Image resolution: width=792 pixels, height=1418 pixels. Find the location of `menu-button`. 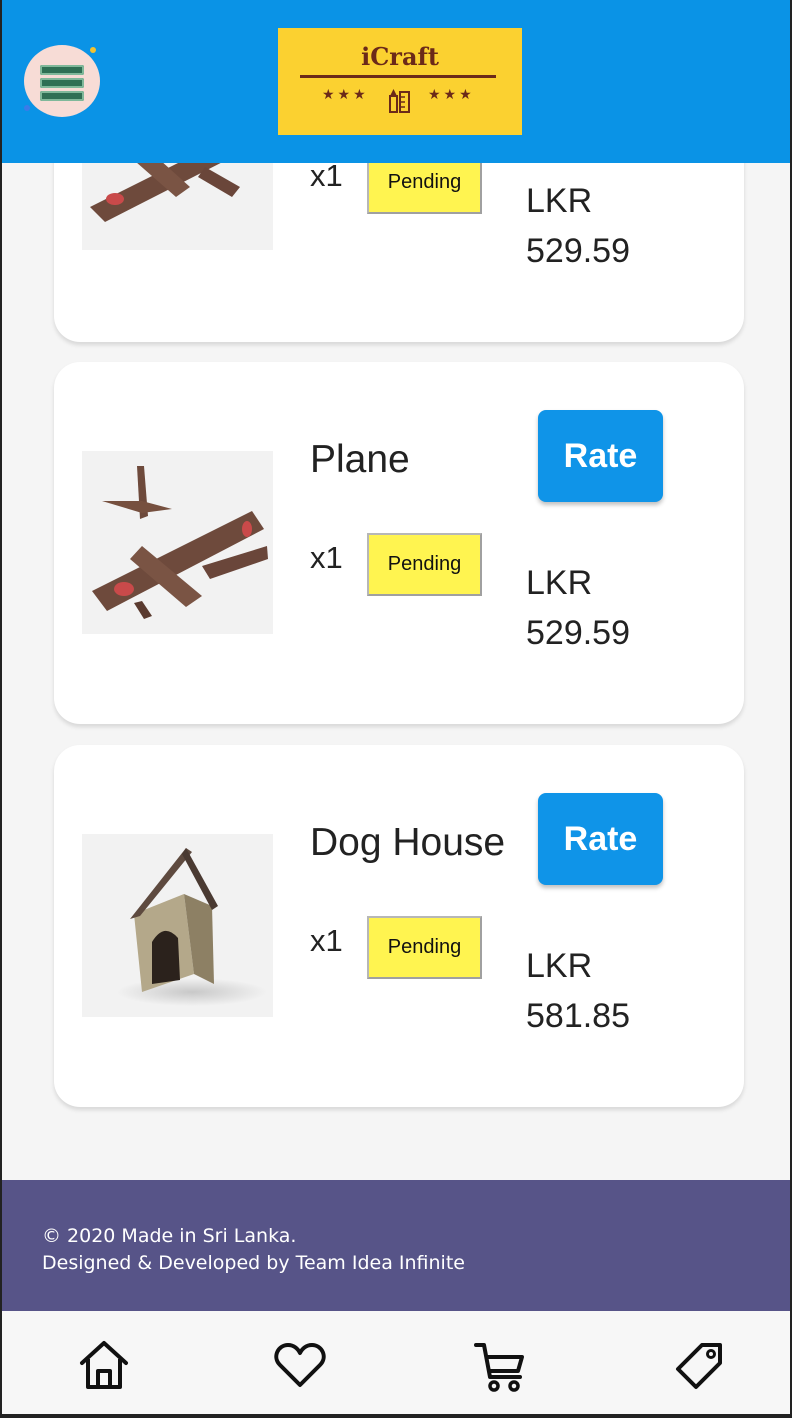

menu-button is located at coordinates (62, 81).